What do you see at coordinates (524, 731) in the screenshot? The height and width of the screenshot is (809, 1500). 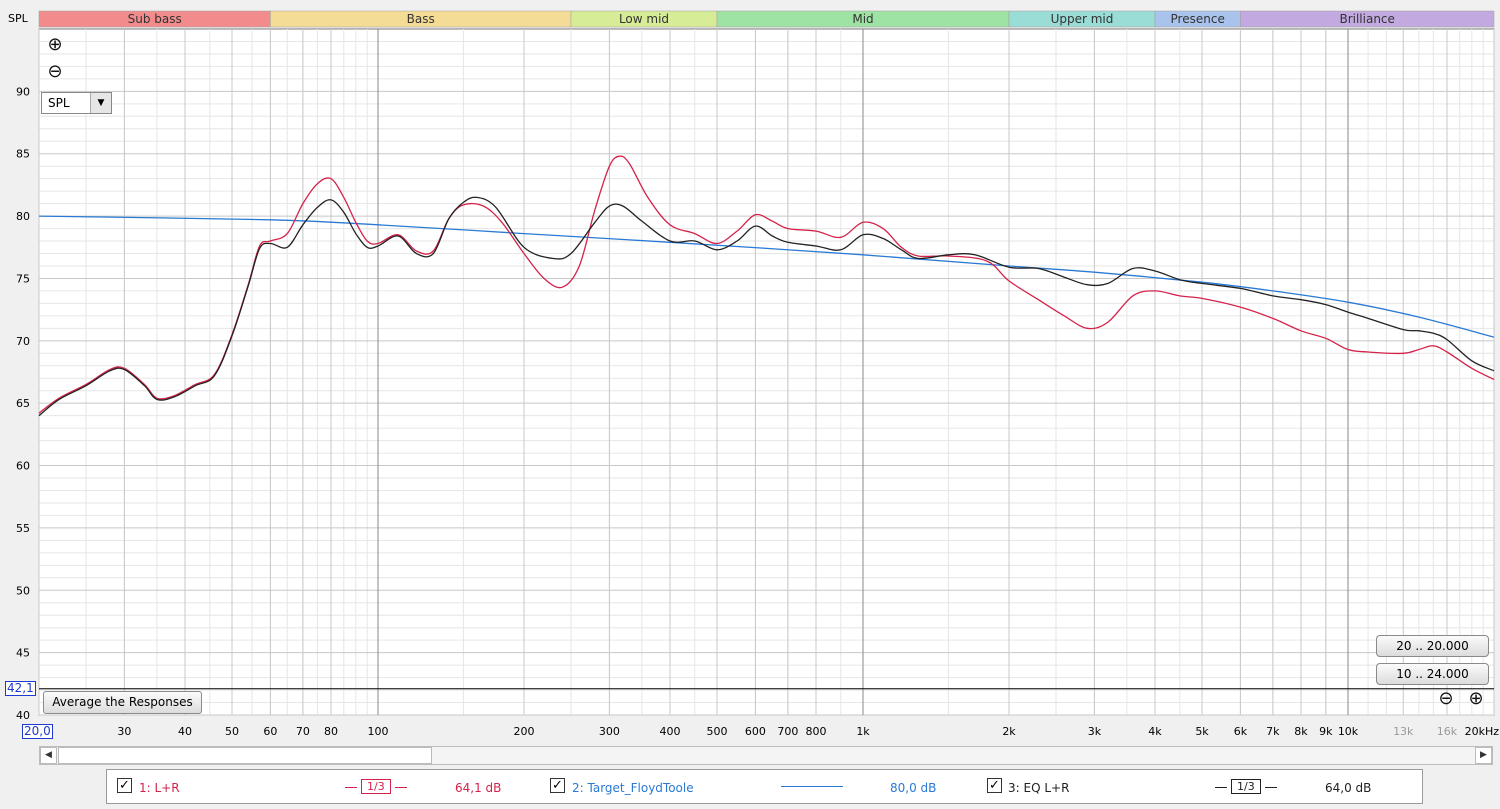 I see `x-tick-label: 200` at bounding box center [524, 731].